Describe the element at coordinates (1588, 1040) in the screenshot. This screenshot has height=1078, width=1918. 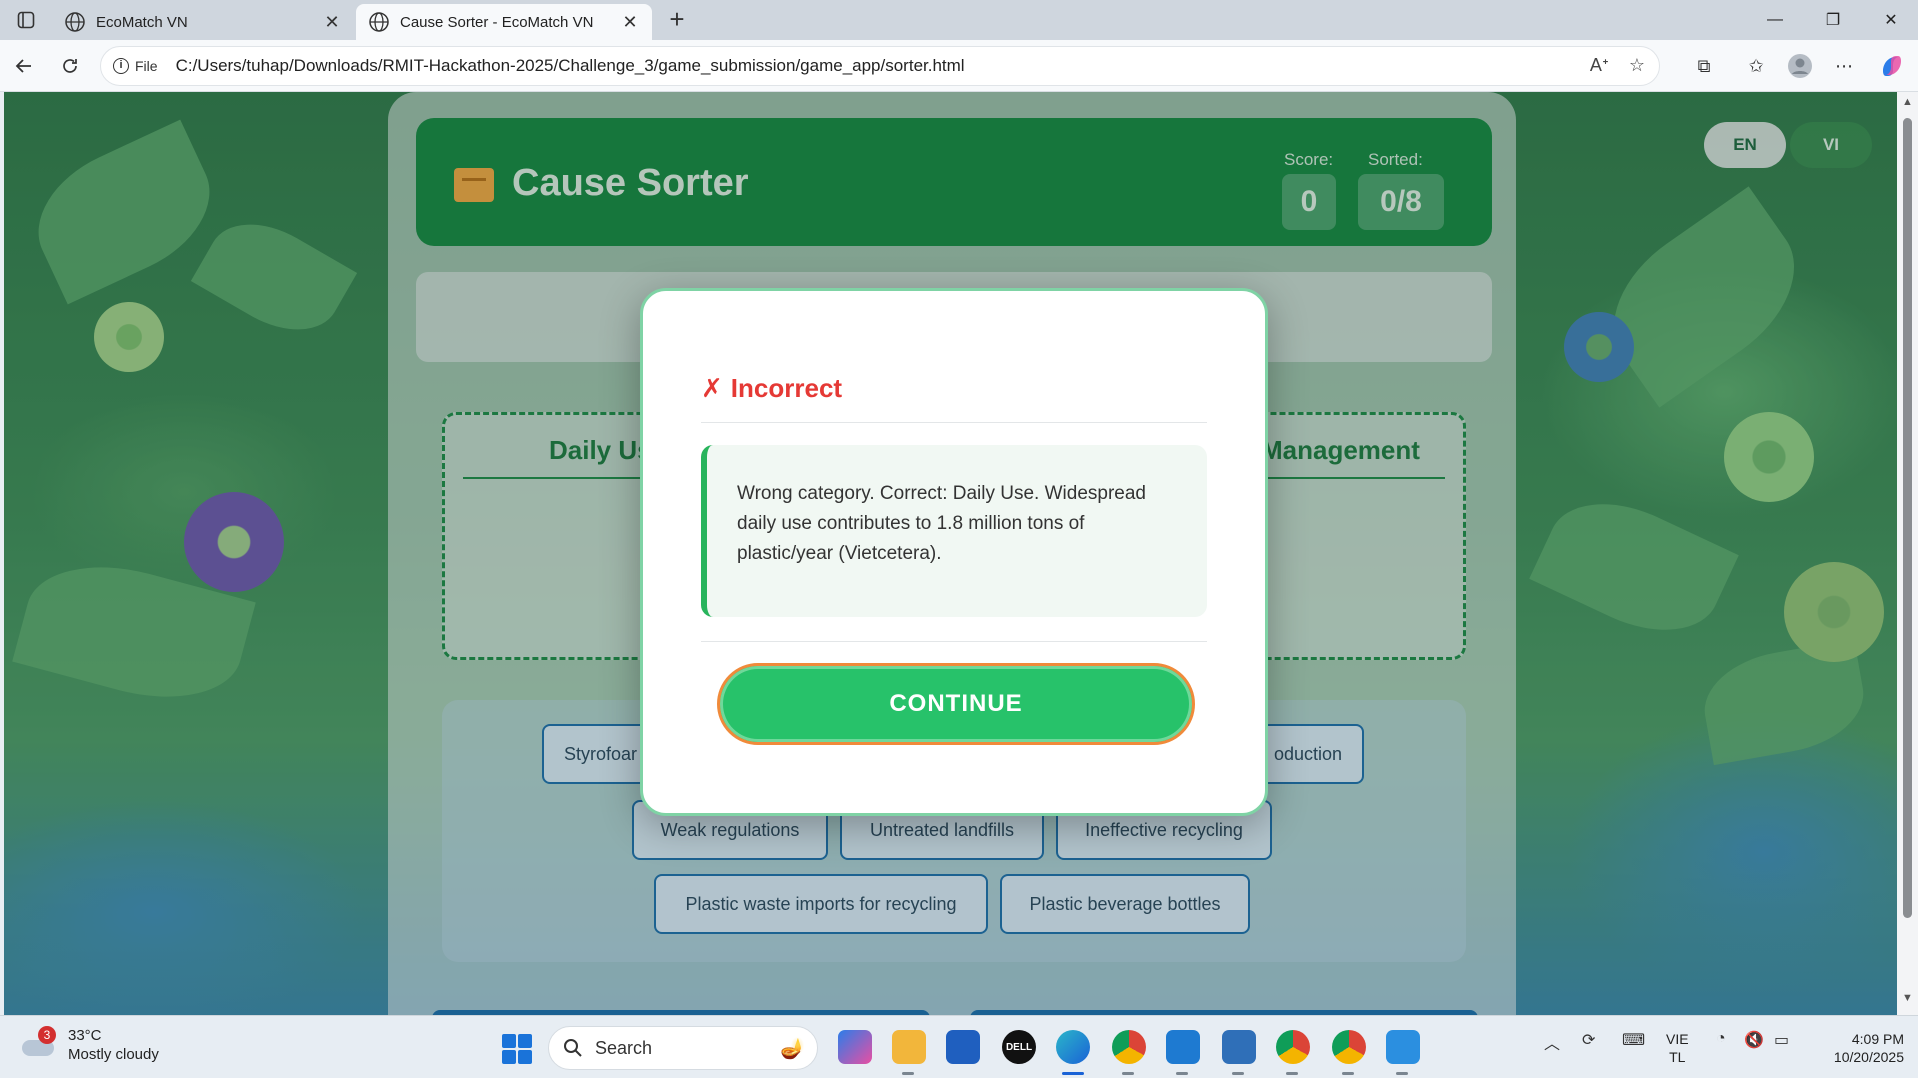
I see `sync-icon: ⟳` at that location.